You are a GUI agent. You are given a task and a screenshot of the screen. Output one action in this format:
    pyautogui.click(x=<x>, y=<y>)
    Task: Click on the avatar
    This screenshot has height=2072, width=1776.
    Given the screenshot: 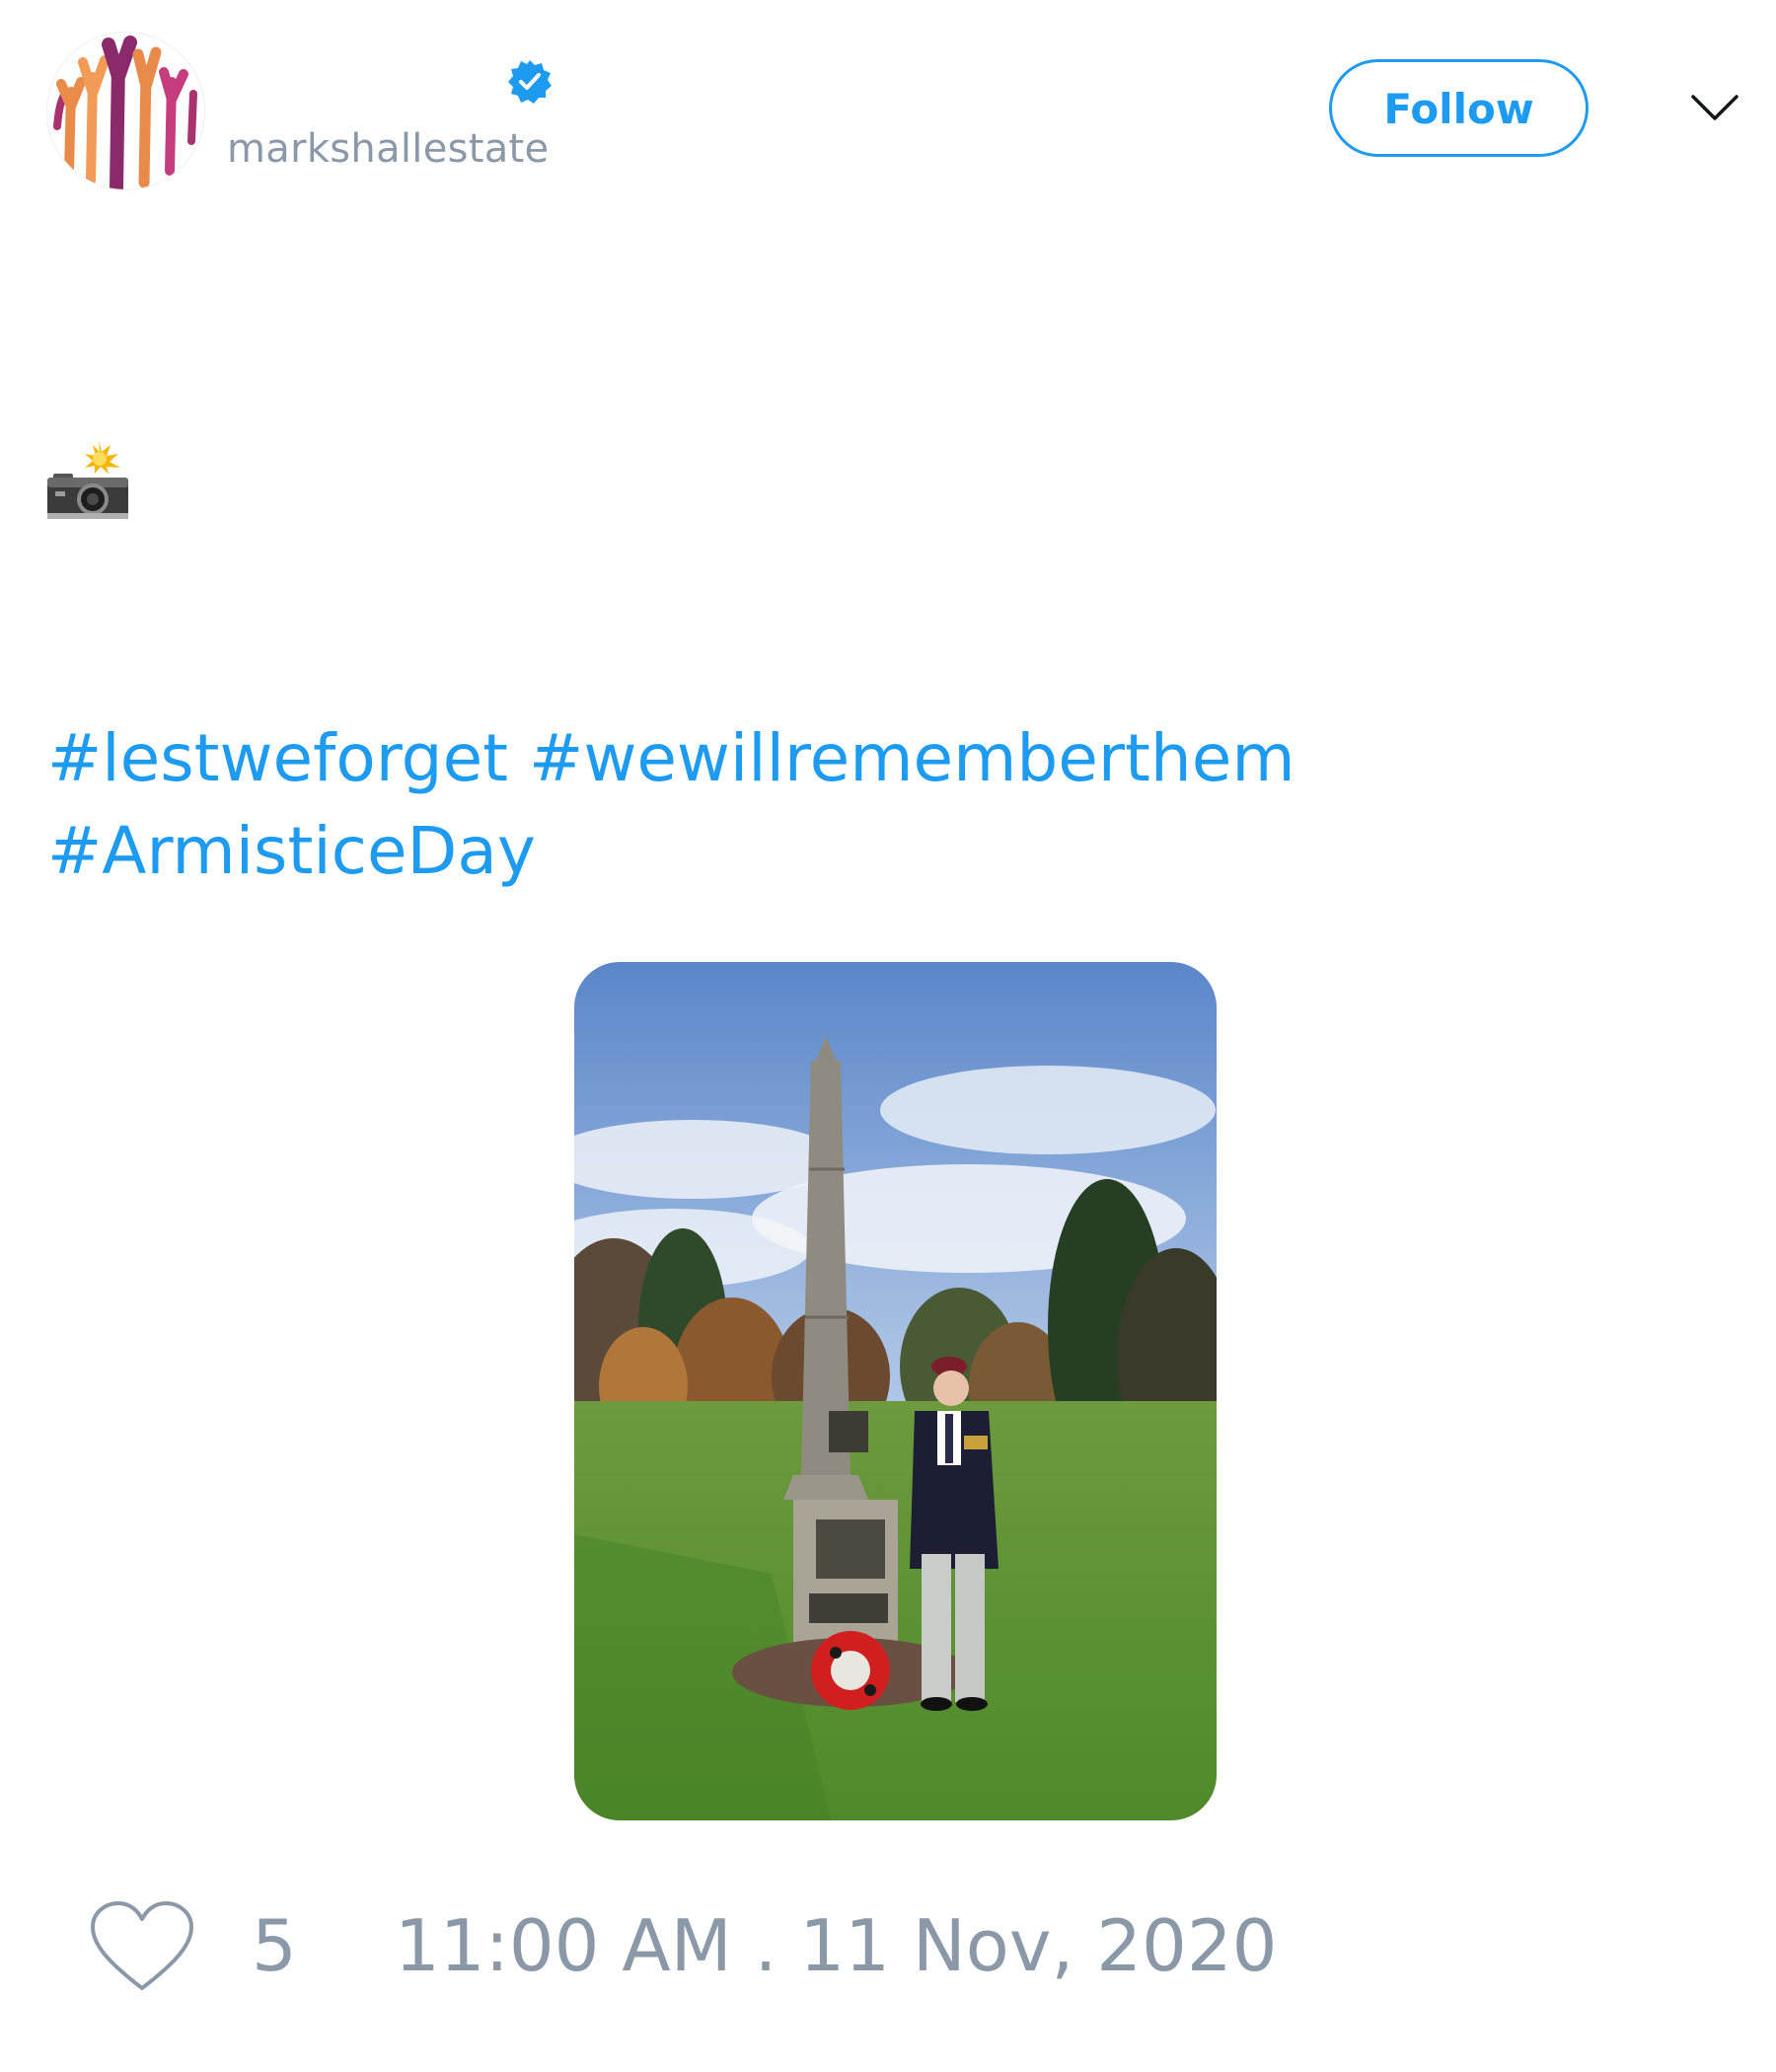 What is the action you would take?
    pyautogui.click(x=126, y=111)
    